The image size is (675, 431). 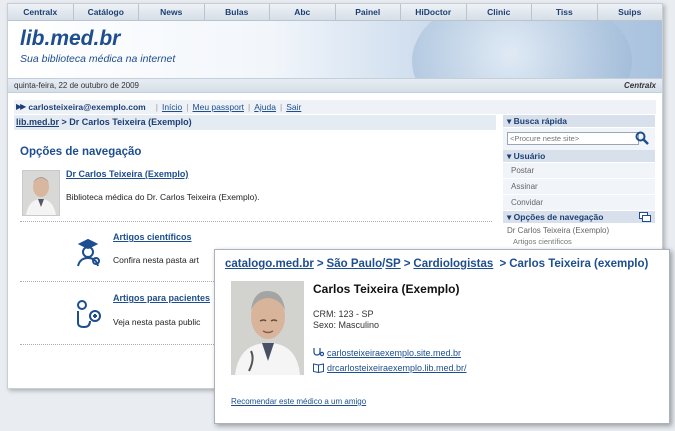 What do you see at coordinates (41, 193) in the screenshot?
I see `doctor-photo-thumb` at bounding box center [41, 193].